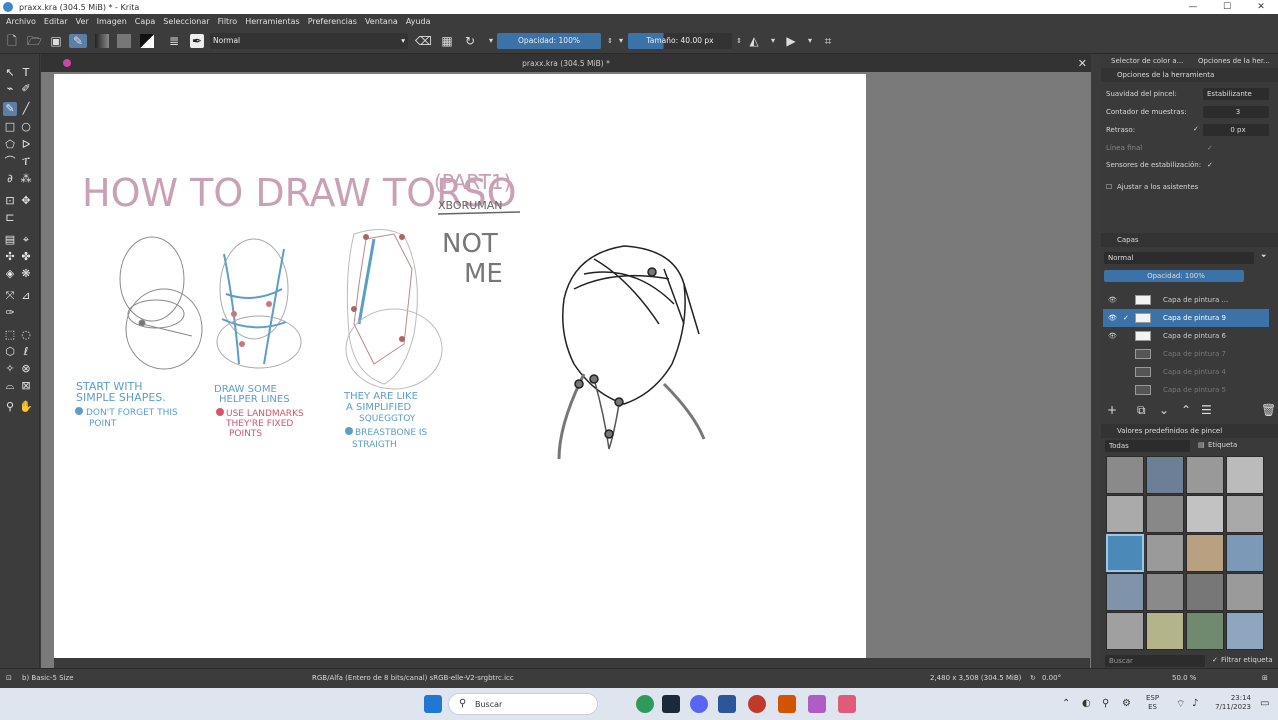 The width and height of the screenshot is (1278, 720). I want to click on menu-preferencias: Preferencias, so click(332, 21).